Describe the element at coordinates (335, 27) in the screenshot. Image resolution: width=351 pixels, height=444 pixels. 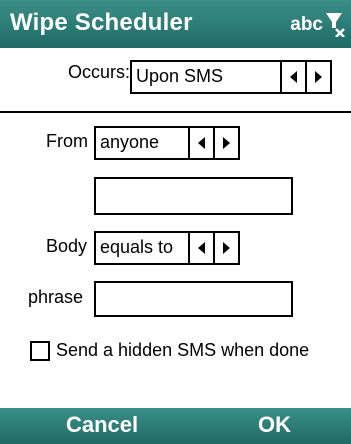
I see `funnel-icon` at that location.